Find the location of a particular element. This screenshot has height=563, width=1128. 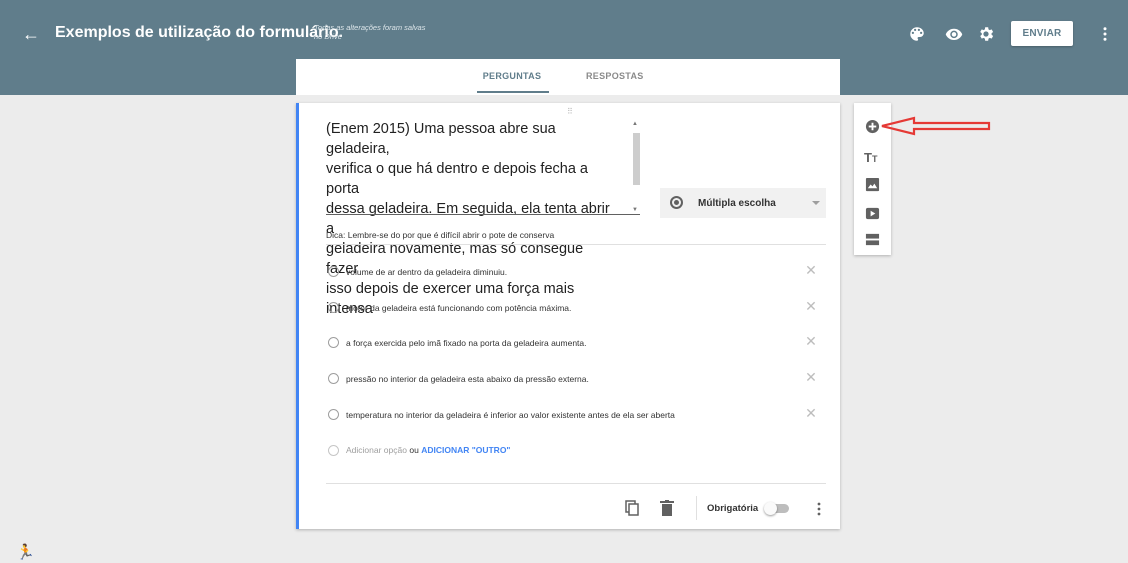

form-title: Exemplos de utilização do formulário. is located at coordinates (199, 33).